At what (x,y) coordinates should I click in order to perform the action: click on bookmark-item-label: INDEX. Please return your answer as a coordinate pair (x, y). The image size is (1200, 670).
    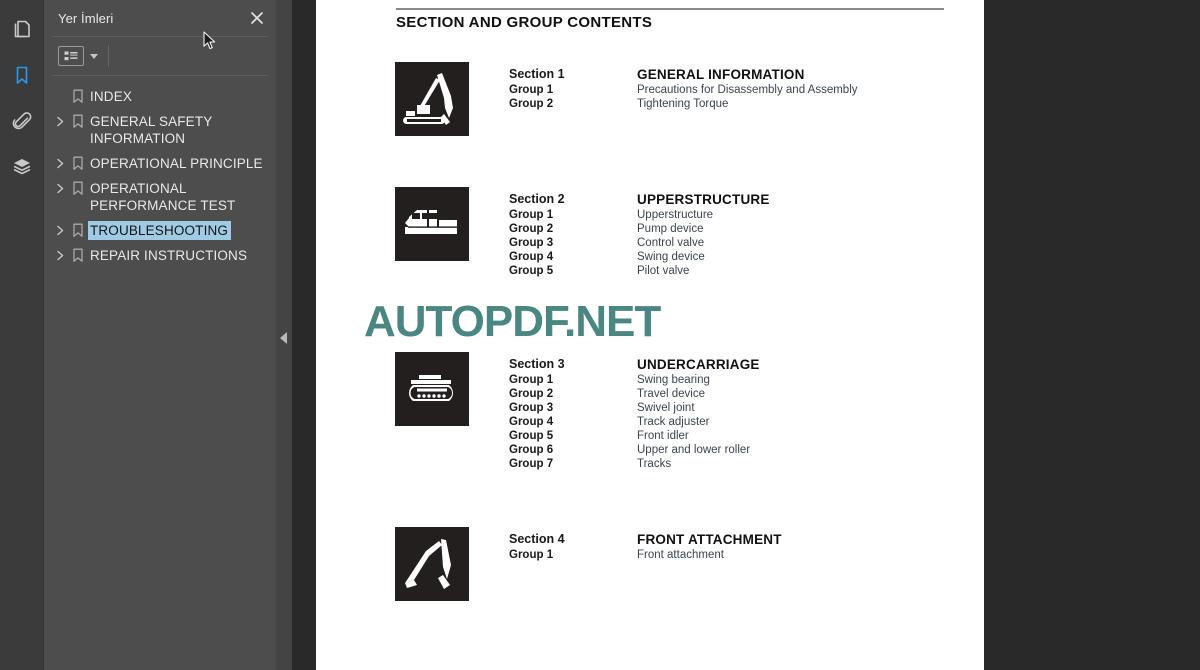
    Looking at the image, I should click on (111, 96).